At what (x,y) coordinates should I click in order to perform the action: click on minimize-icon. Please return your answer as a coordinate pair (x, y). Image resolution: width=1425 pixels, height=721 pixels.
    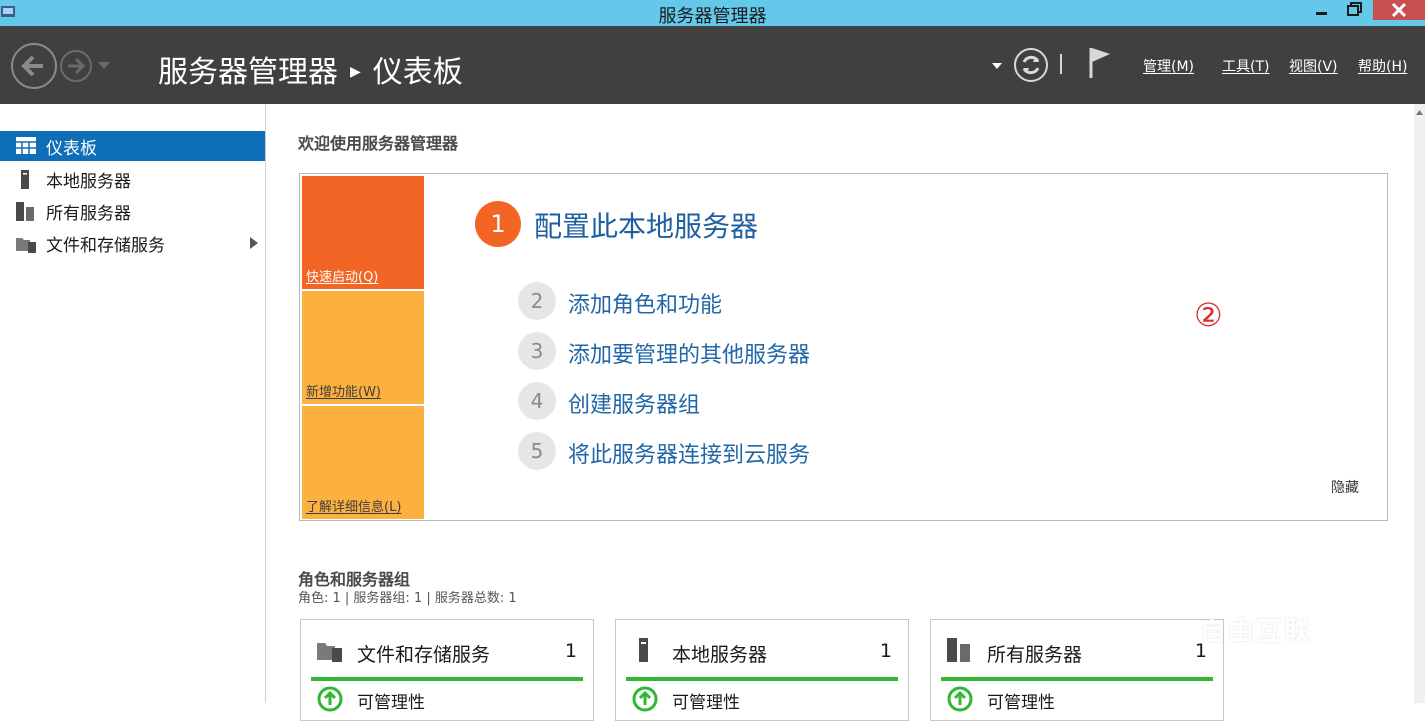
    Looking at the image, I should click on (1321, 13).